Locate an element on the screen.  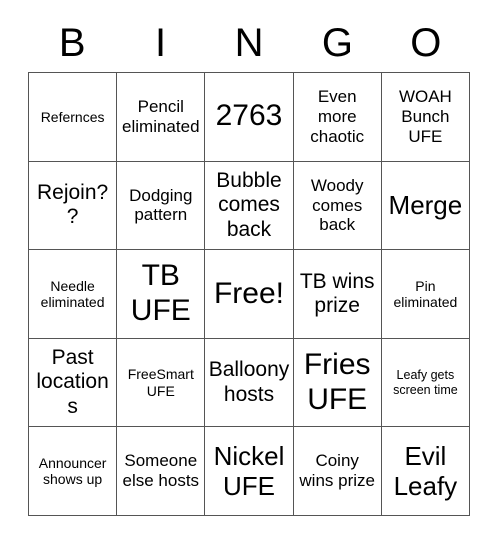
bingo-cell-label: Even more chaotic is located at coordinates (337, 116).